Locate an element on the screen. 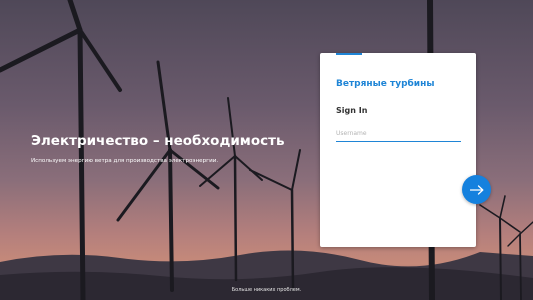 The height and width of the screenshot is (300, 533). arrow-right-icon is located at coordinates (476, 189).